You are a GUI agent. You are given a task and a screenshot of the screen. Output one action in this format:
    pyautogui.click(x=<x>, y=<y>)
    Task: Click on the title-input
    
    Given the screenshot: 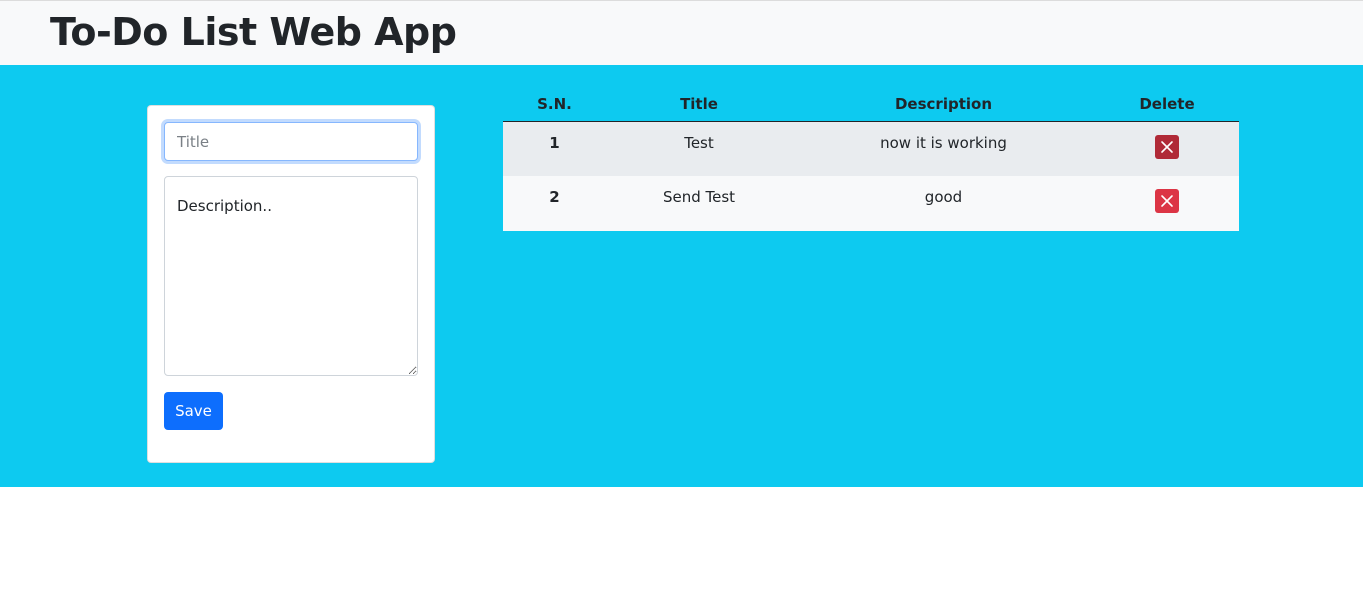 What is the action you would take?
    pyautogui.click(x=291, y=141)
    